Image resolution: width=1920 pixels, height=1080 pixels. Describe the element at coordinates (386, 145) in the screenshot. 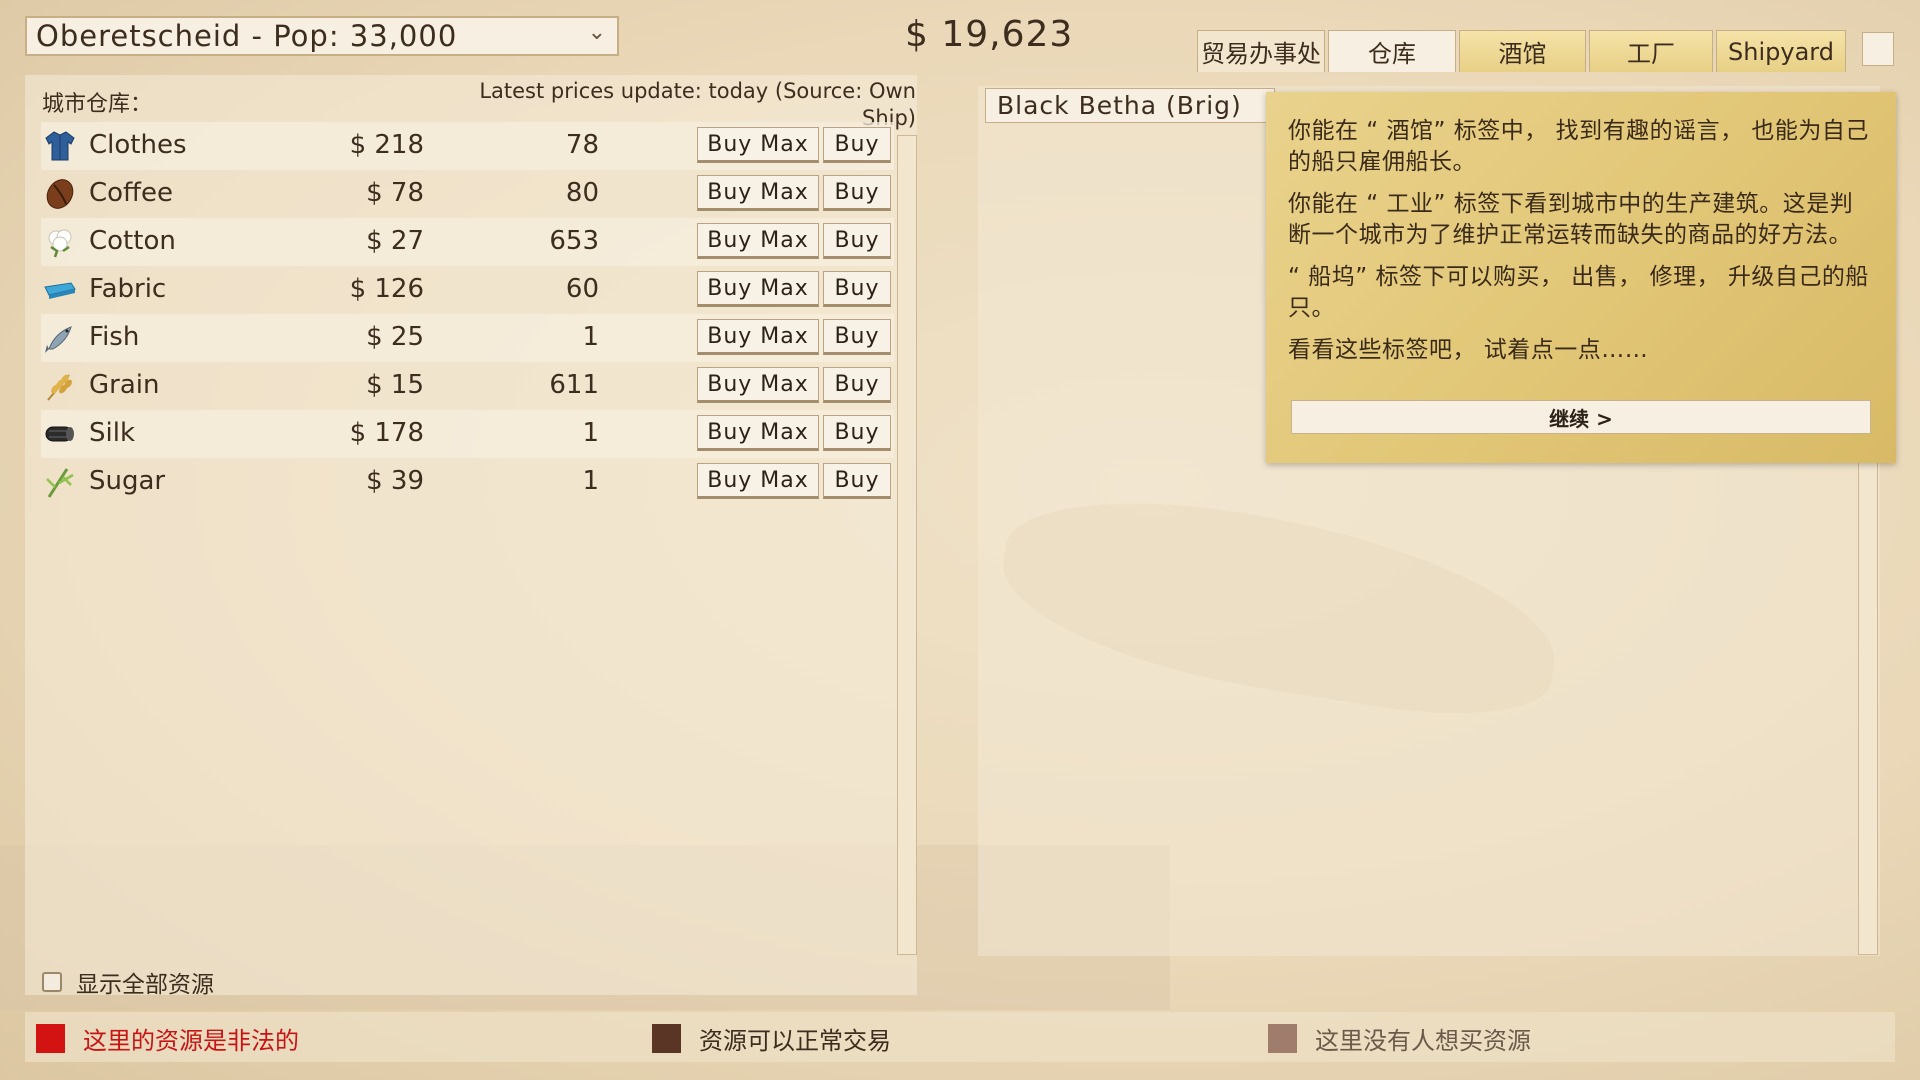

I see `goods-price: $ 218` at that location.